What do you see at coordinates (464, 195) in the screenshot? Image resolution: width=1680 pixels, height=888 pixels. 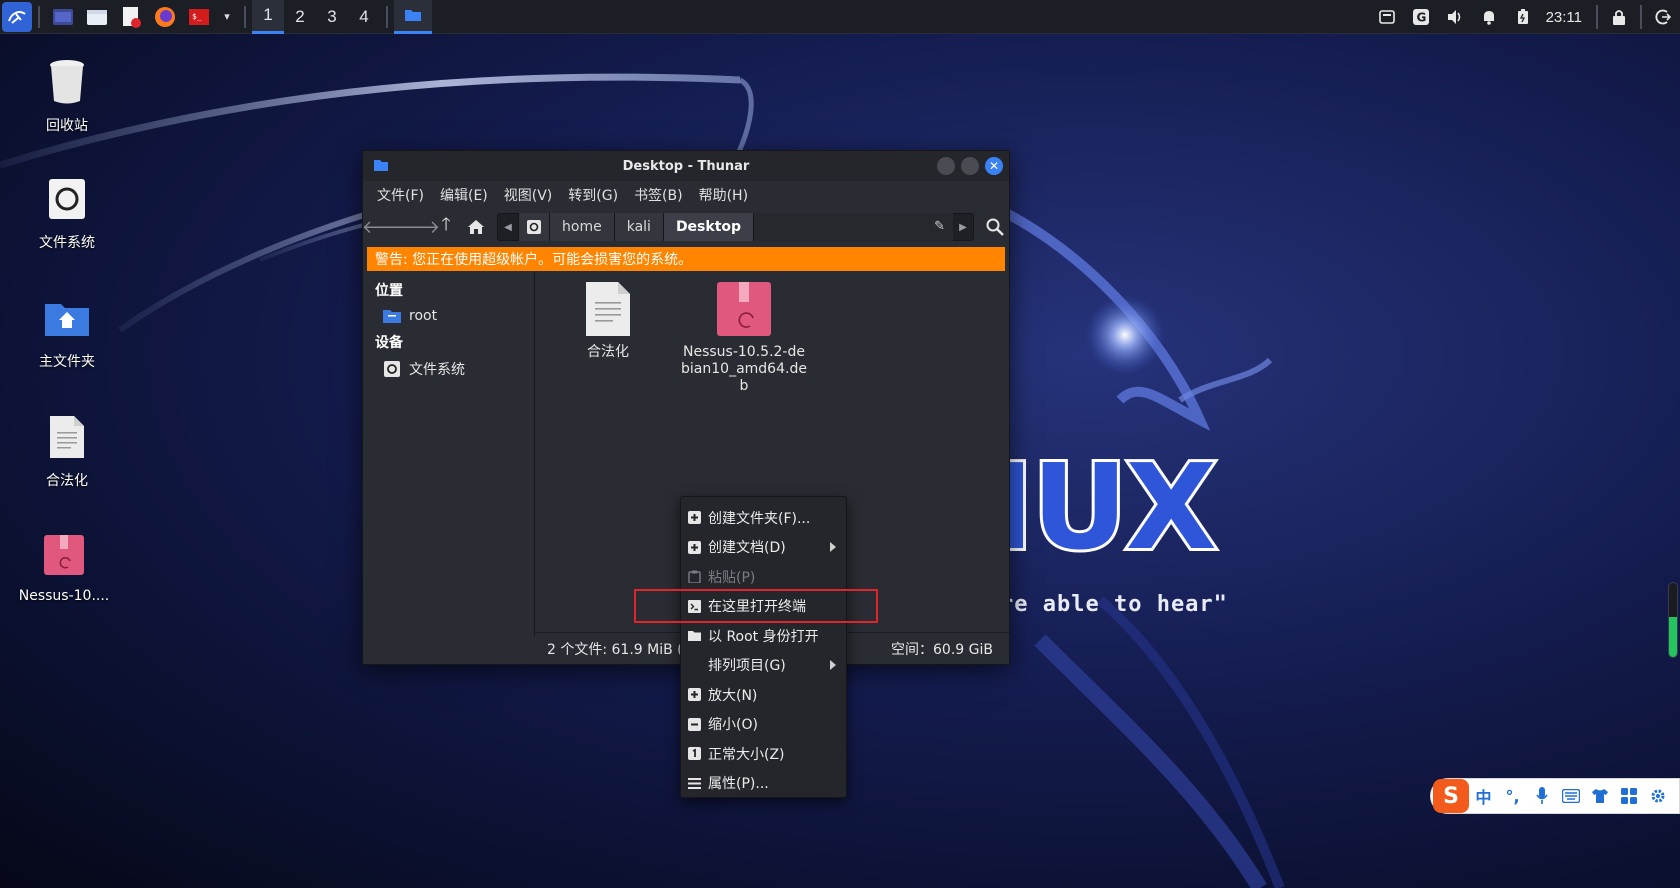 I see `menu-edit: 编辑(E)` at bounding box center [464, 195].